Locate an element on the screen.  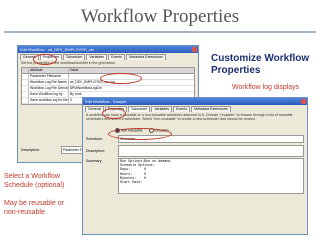
front-window-title: Edit Workflow - Sample is located at coordinates (106, 101).